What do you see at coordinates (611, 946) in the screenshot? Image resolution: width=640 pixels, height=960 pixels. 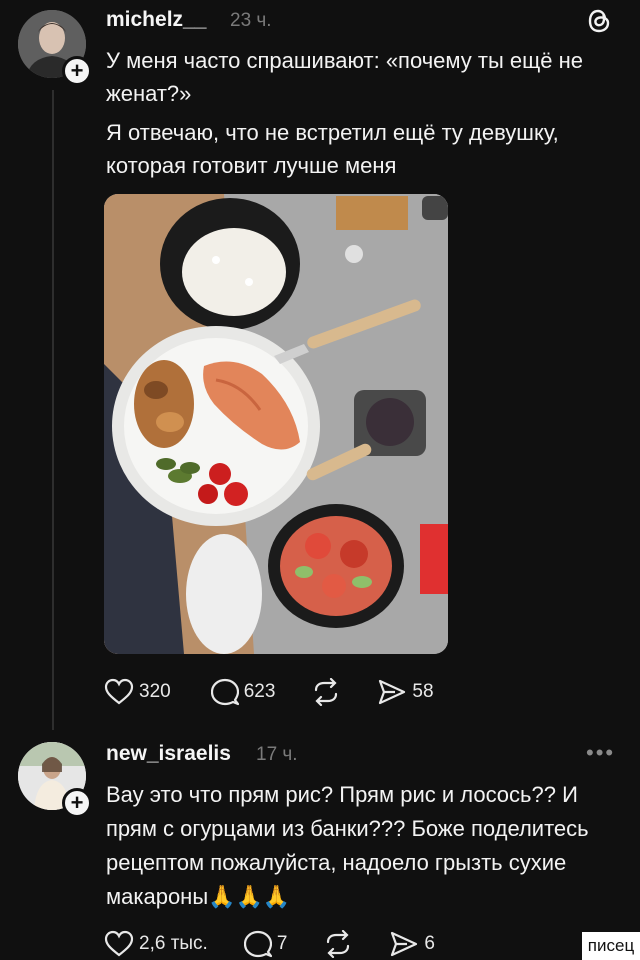 I see `watermark: писец` at bounding box center [611, 946].